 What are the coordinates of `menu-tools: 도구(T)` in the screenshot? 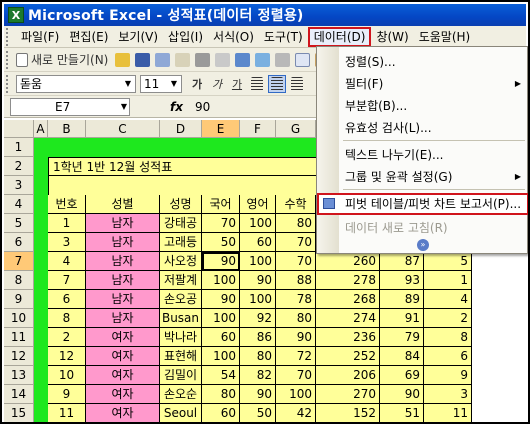 It's located at (283, 37).